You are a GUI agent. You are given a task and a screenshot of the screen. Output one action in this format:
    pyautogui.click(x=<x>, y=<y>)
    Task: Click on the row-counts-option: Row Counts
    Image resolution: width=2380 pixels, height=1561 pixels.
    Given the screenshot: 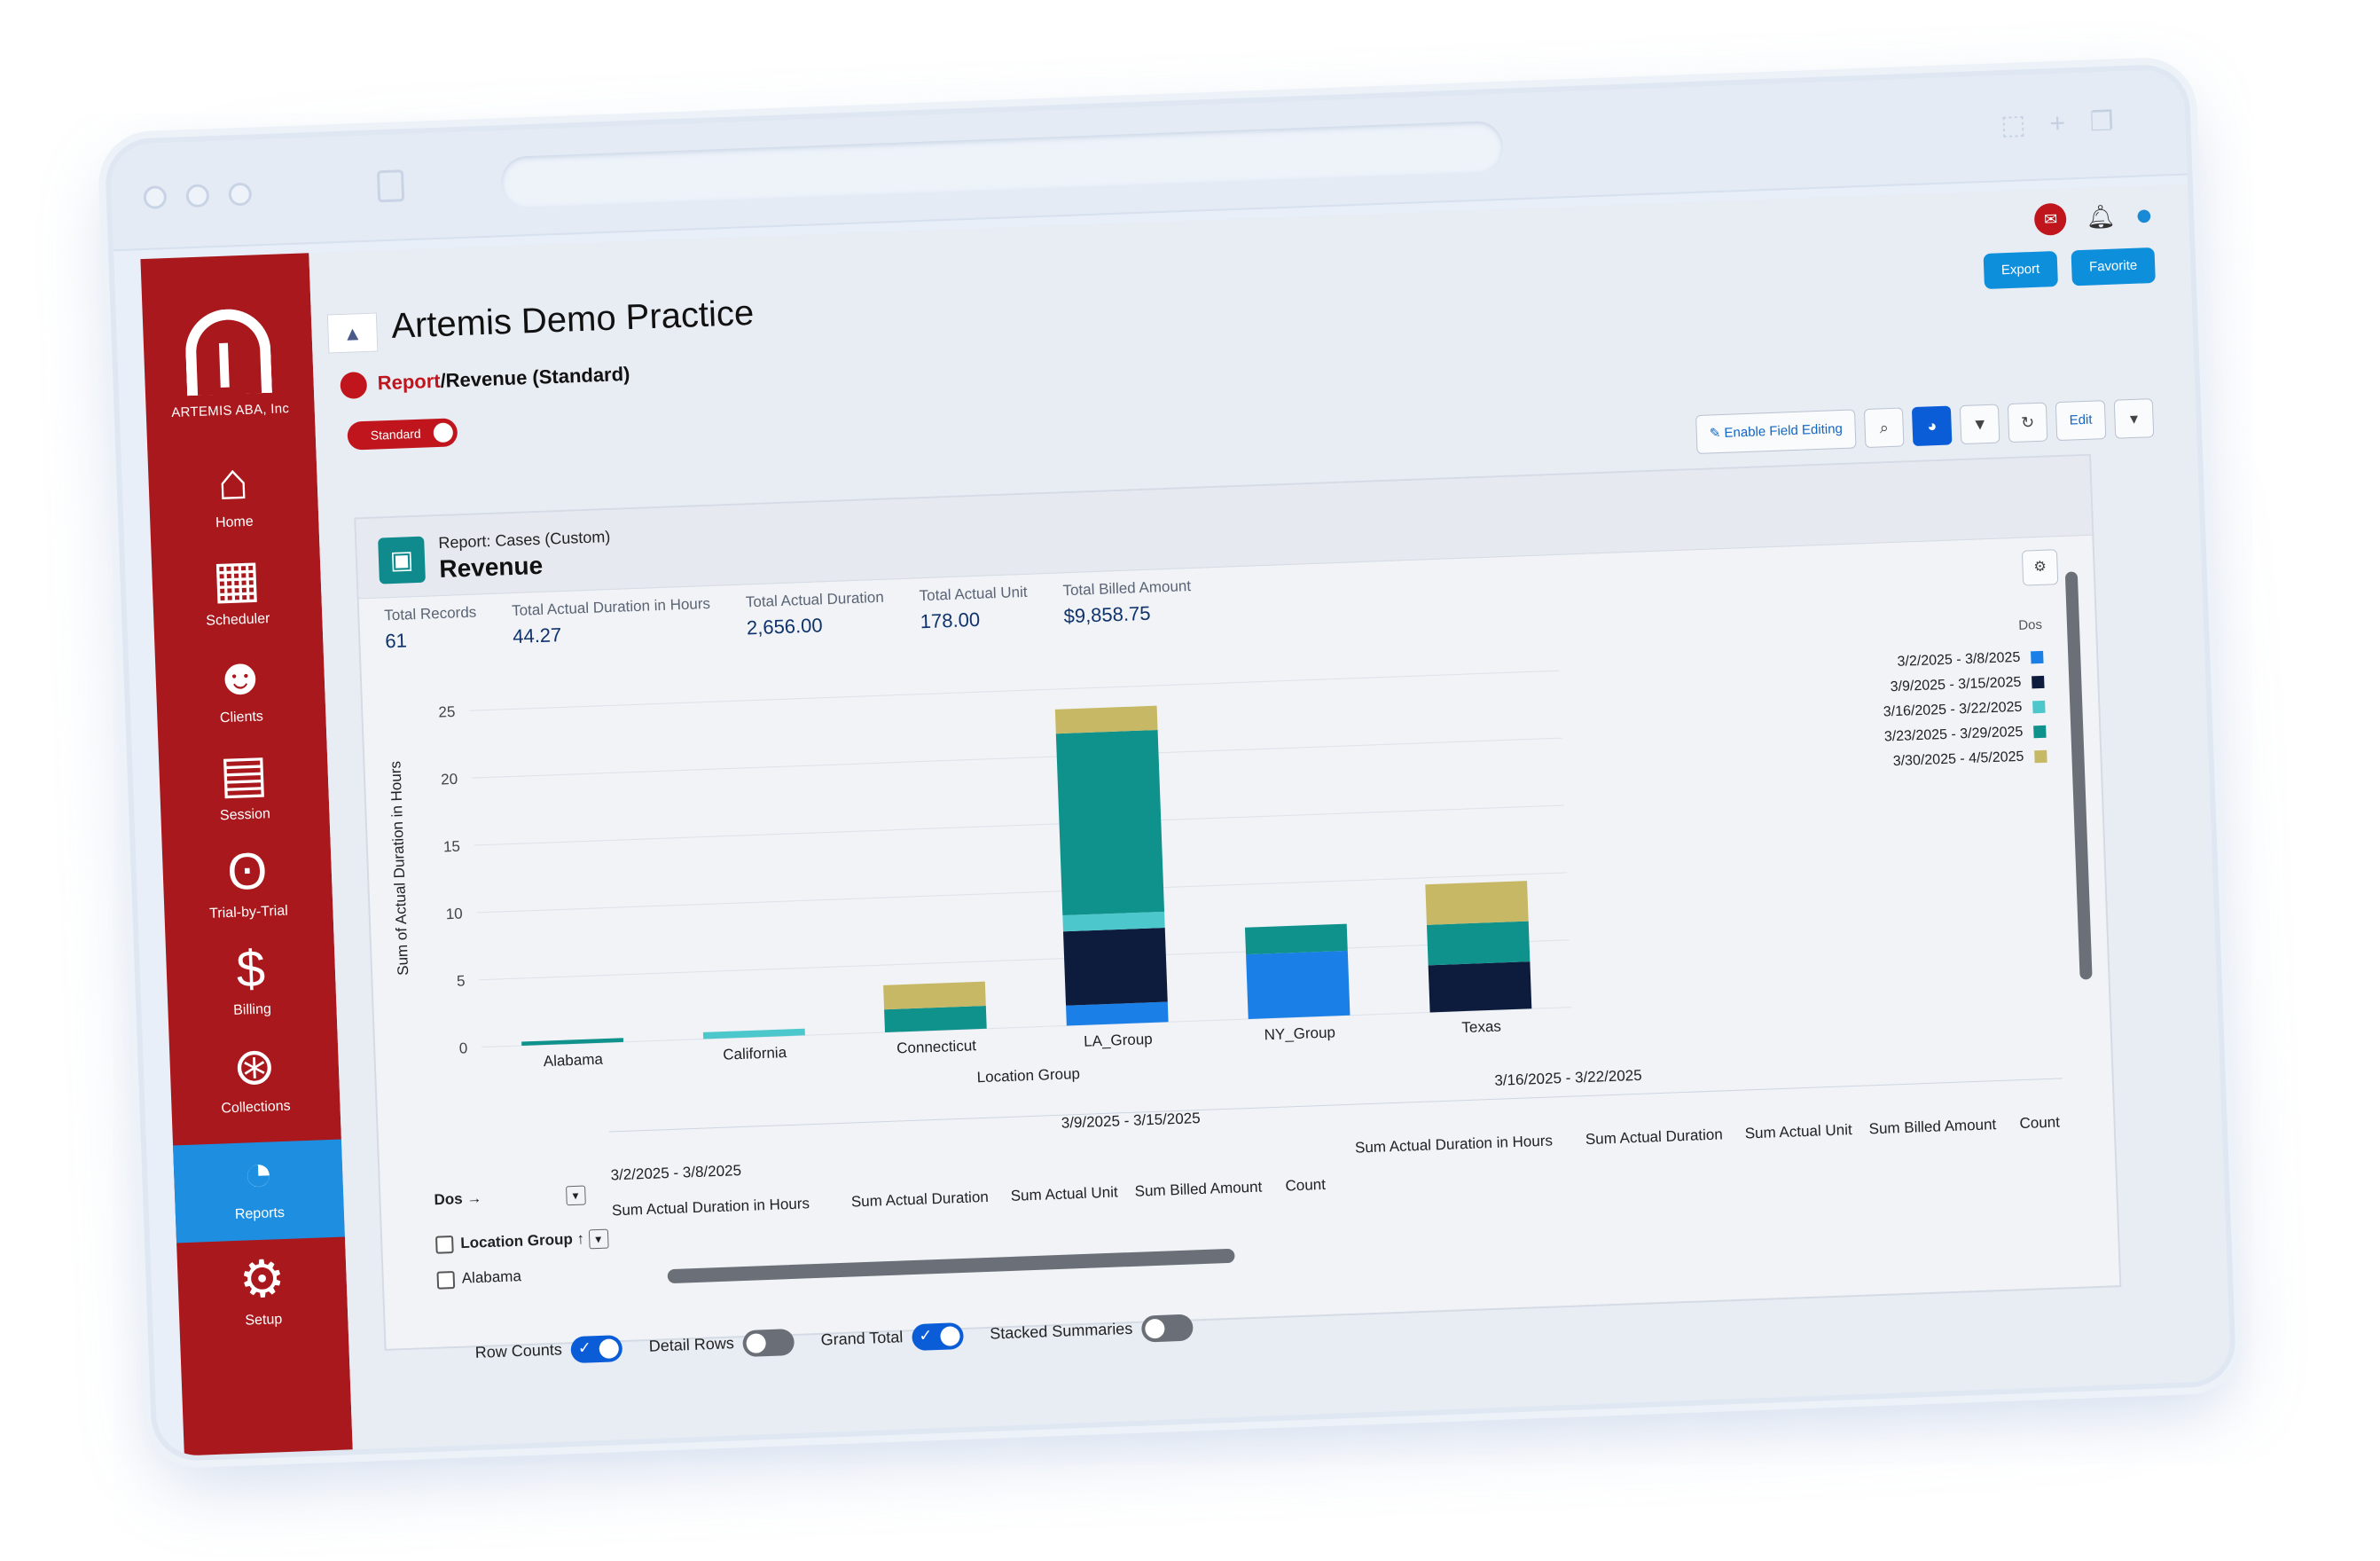 What is the action you would take?
    pyautogui.click(x=548, y=1351)
    